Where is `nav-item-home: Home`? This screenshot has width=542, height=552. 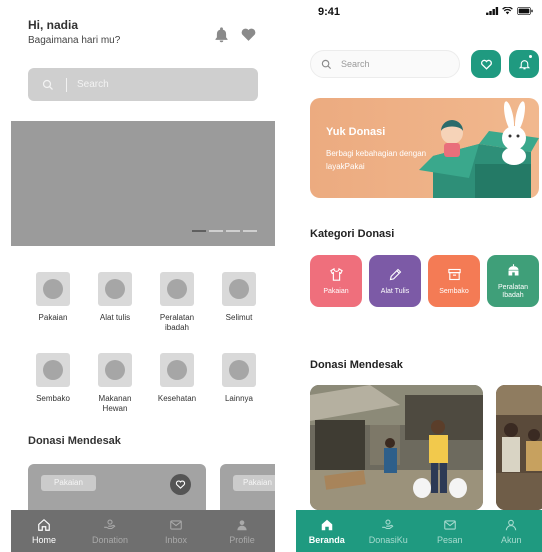
nav-item-home: Home is located at coordinates (44, 531).